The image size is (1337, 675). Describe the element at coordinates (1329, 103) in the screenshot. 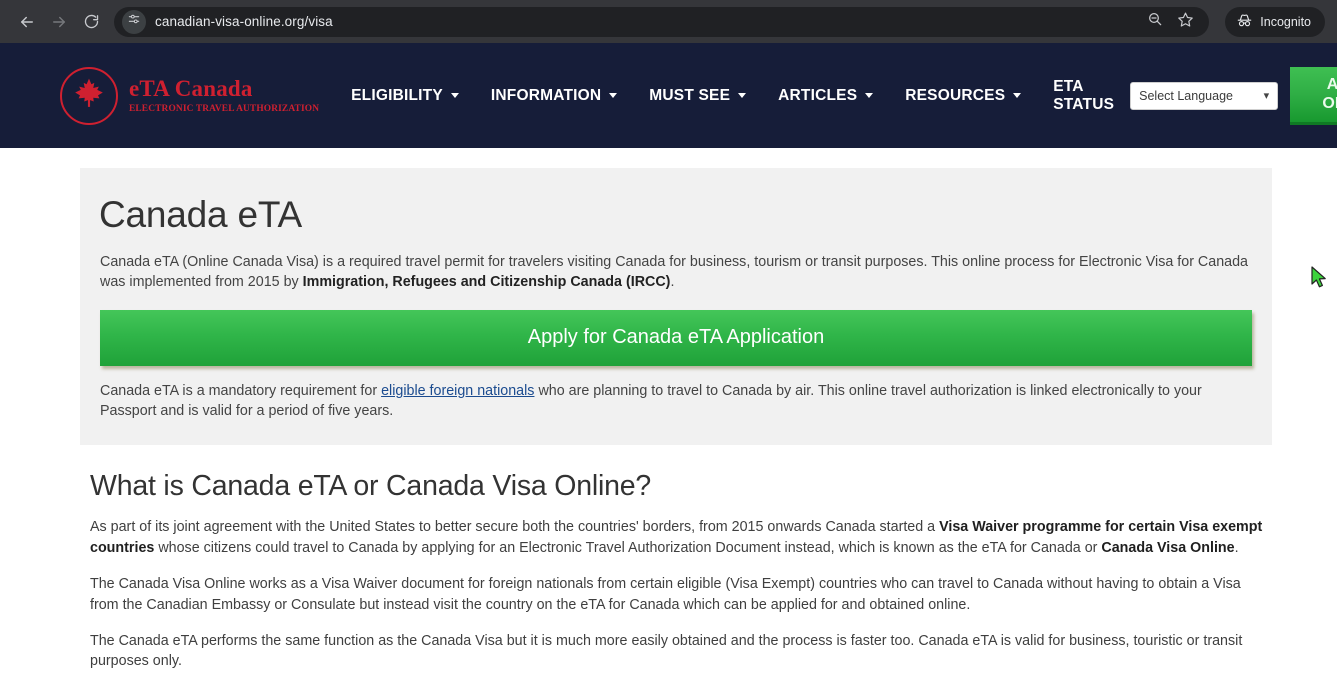

I see `apply-online-label-line2: ONLINE` at that location.